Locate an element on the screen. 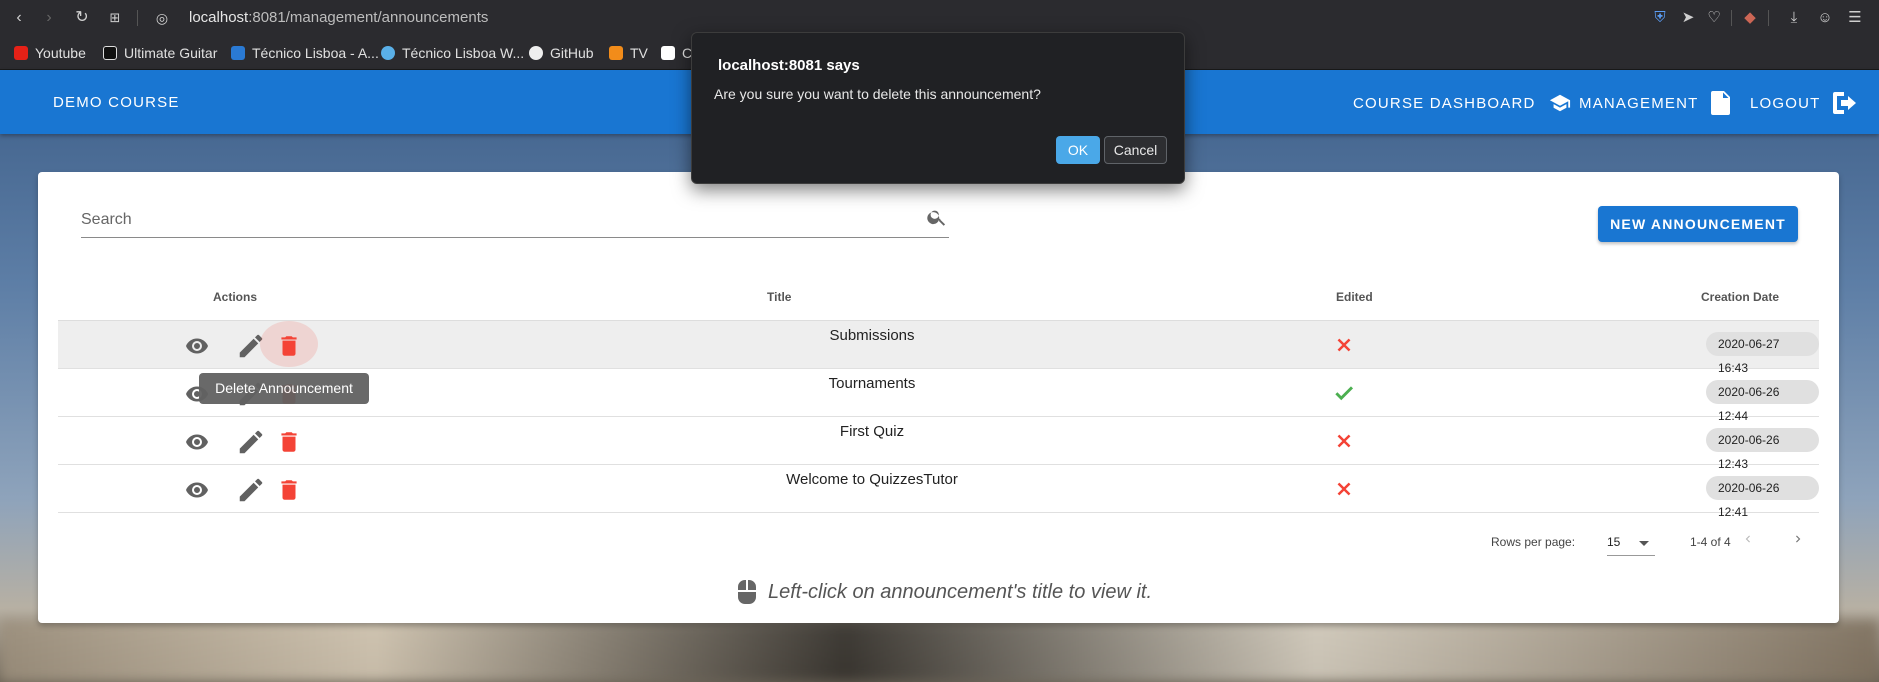 The height and width of the screenshot is (682, 1879). date-chip: 2020-06-27 16:43 is located at coordinates (1762, 353).